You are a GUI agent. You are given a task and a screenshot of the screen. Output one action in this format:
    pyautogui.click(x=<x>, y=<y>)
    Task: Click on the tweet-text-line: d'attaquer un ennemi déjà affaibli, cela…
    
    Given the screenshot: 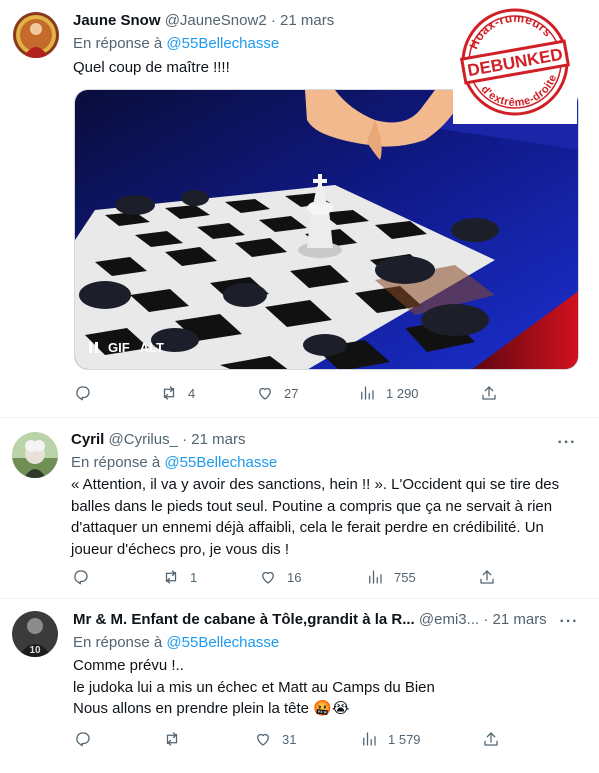 What is the action you would take?
    pyautogui.click(x=307, y=527)
    